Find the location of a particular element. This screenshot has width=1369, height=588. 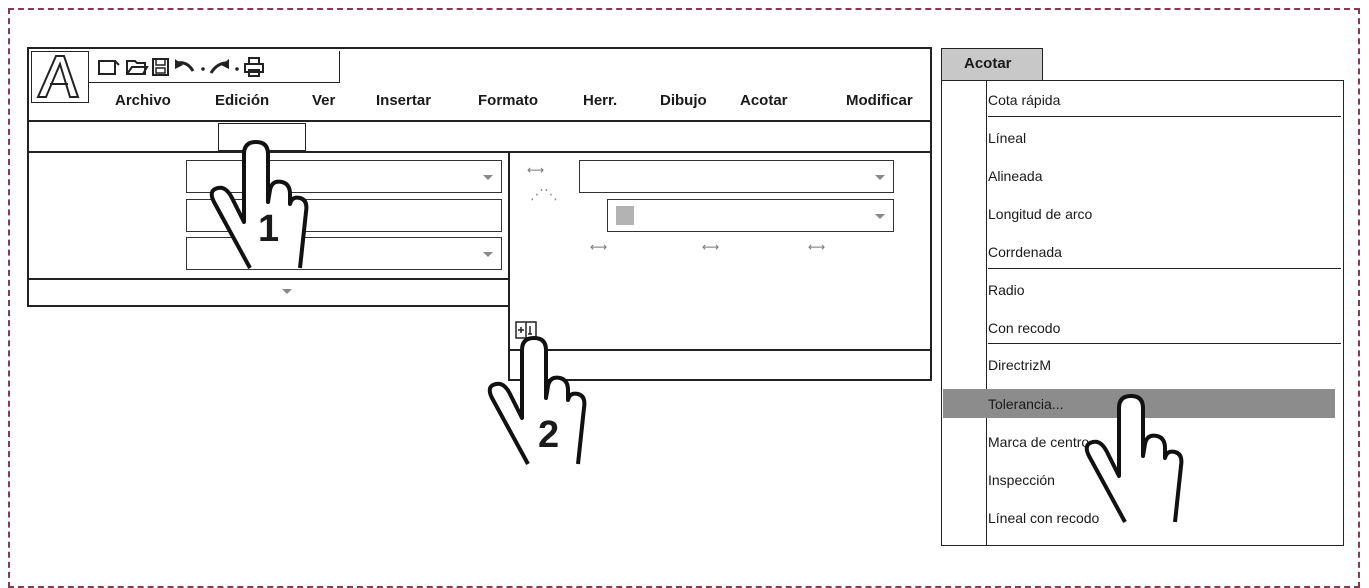

left-panel-expand-arrow is located at coordinates (287, 291).